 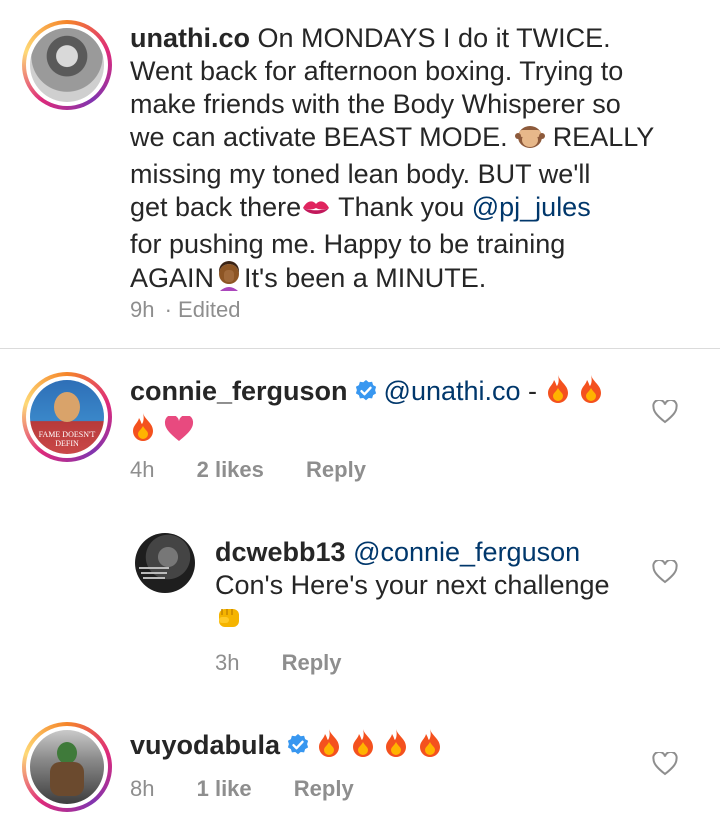 I want to click on caption-username: unathi.co, so click(x=190, y=38).